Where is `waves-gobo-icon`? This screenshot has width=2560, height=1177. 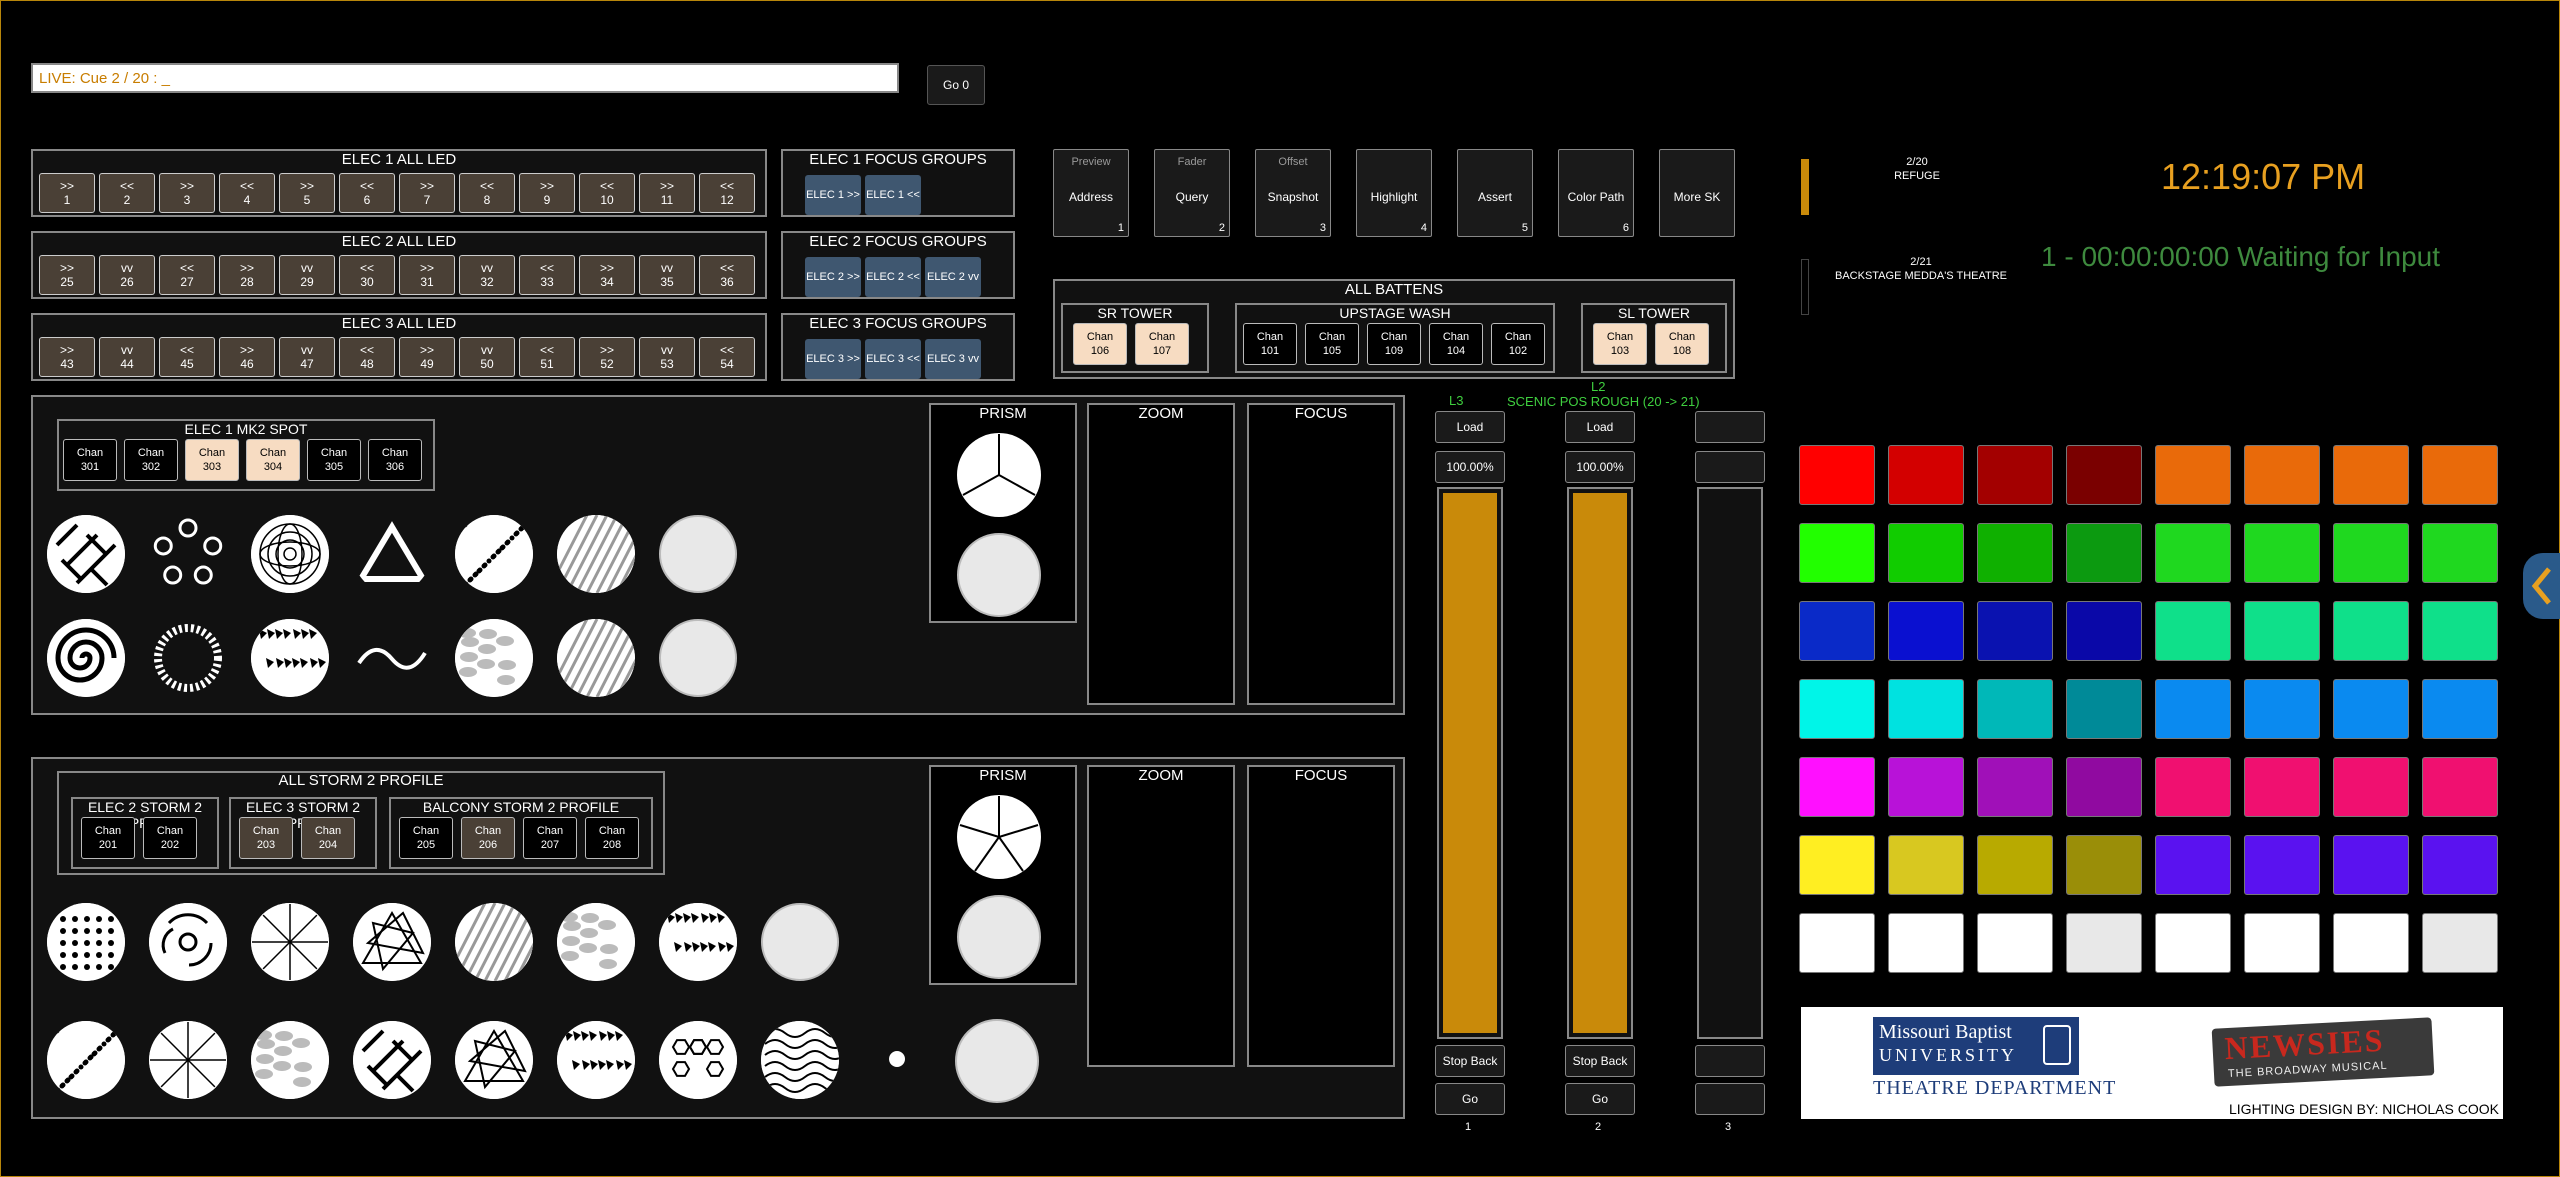
waves-gobo-icon is located at coordinates (800, 1060).